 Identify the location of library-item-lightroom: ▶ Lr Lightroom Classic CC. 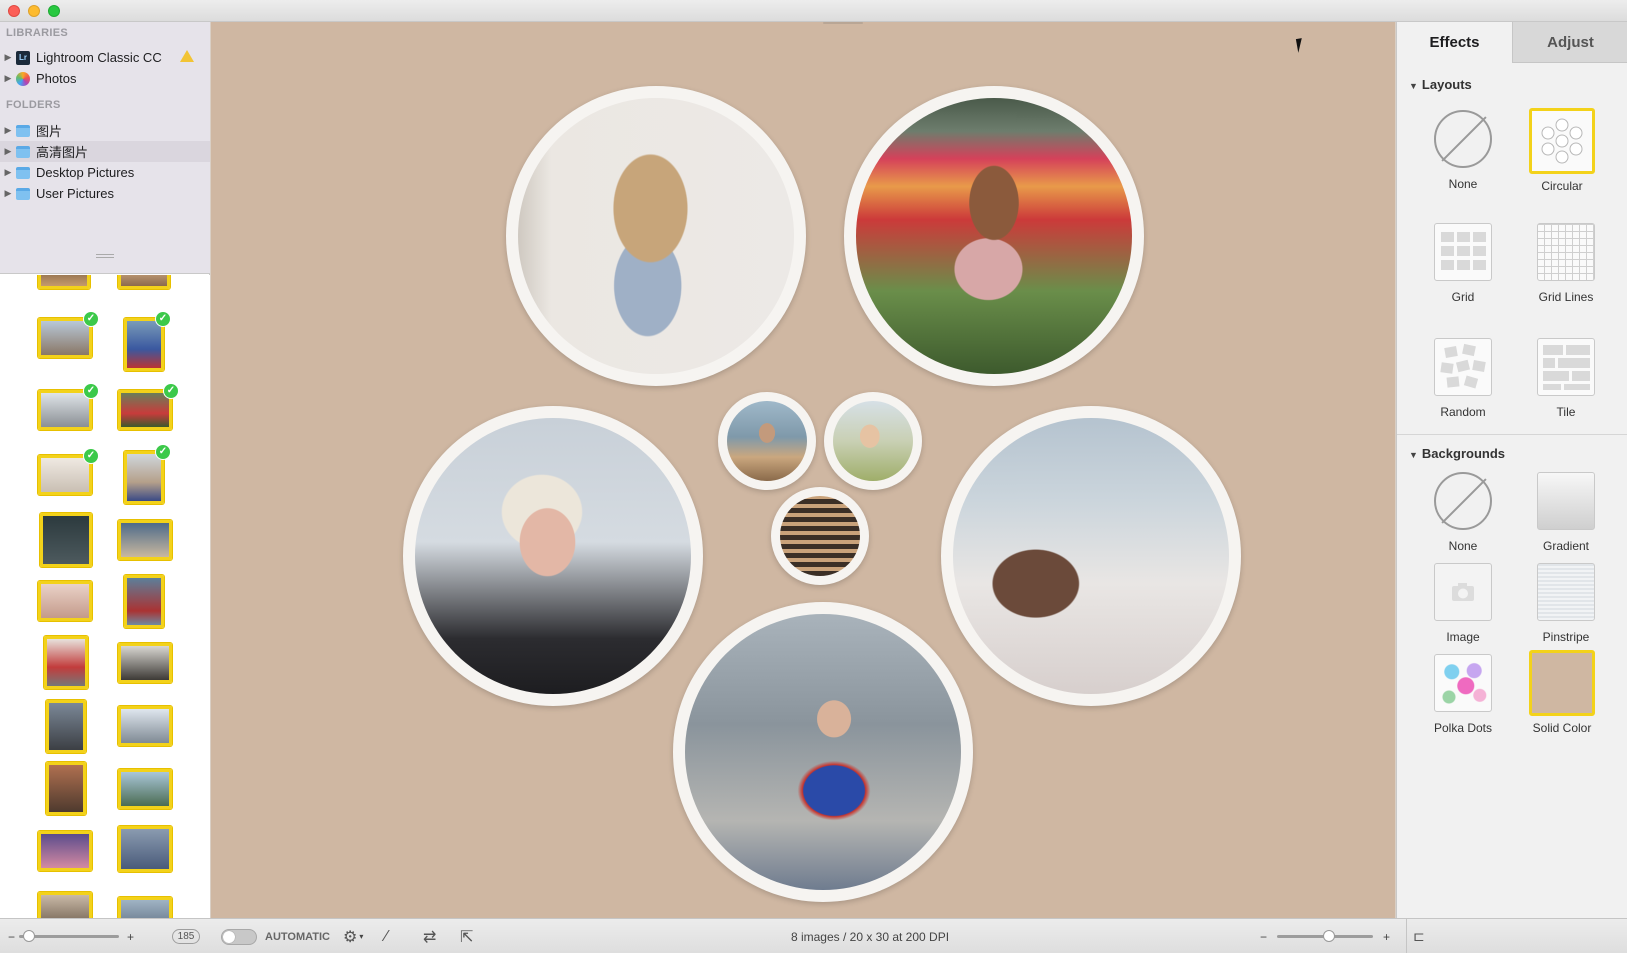
(105, 57).